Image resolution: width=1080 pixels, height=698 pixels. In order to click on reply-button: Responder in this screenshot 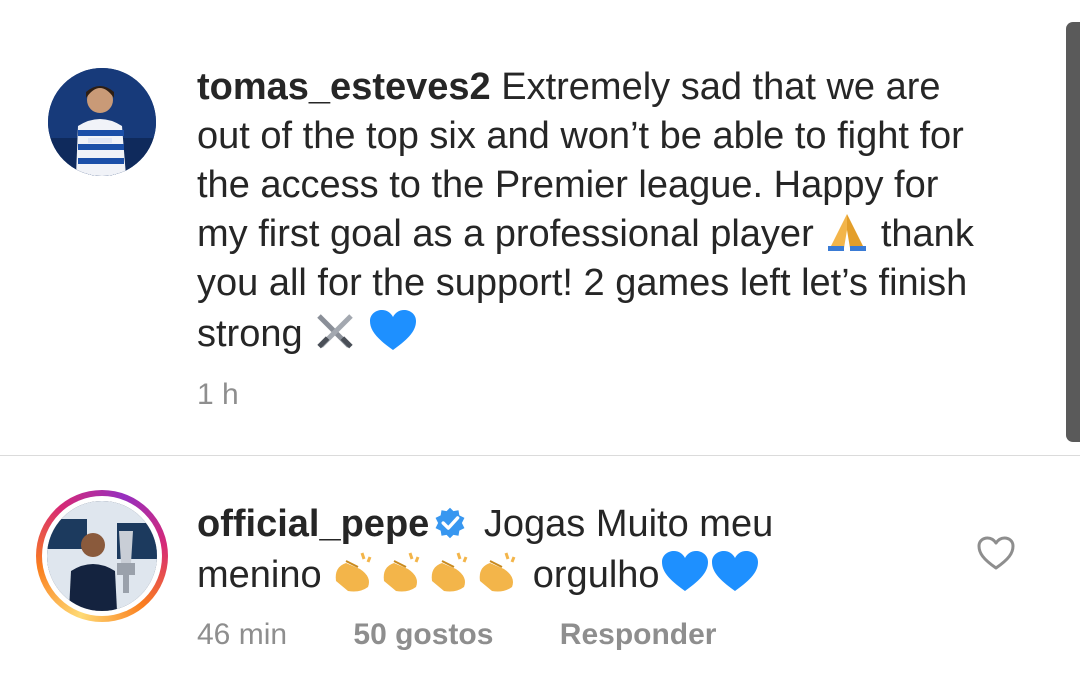, I will do `click(638, 634)`.